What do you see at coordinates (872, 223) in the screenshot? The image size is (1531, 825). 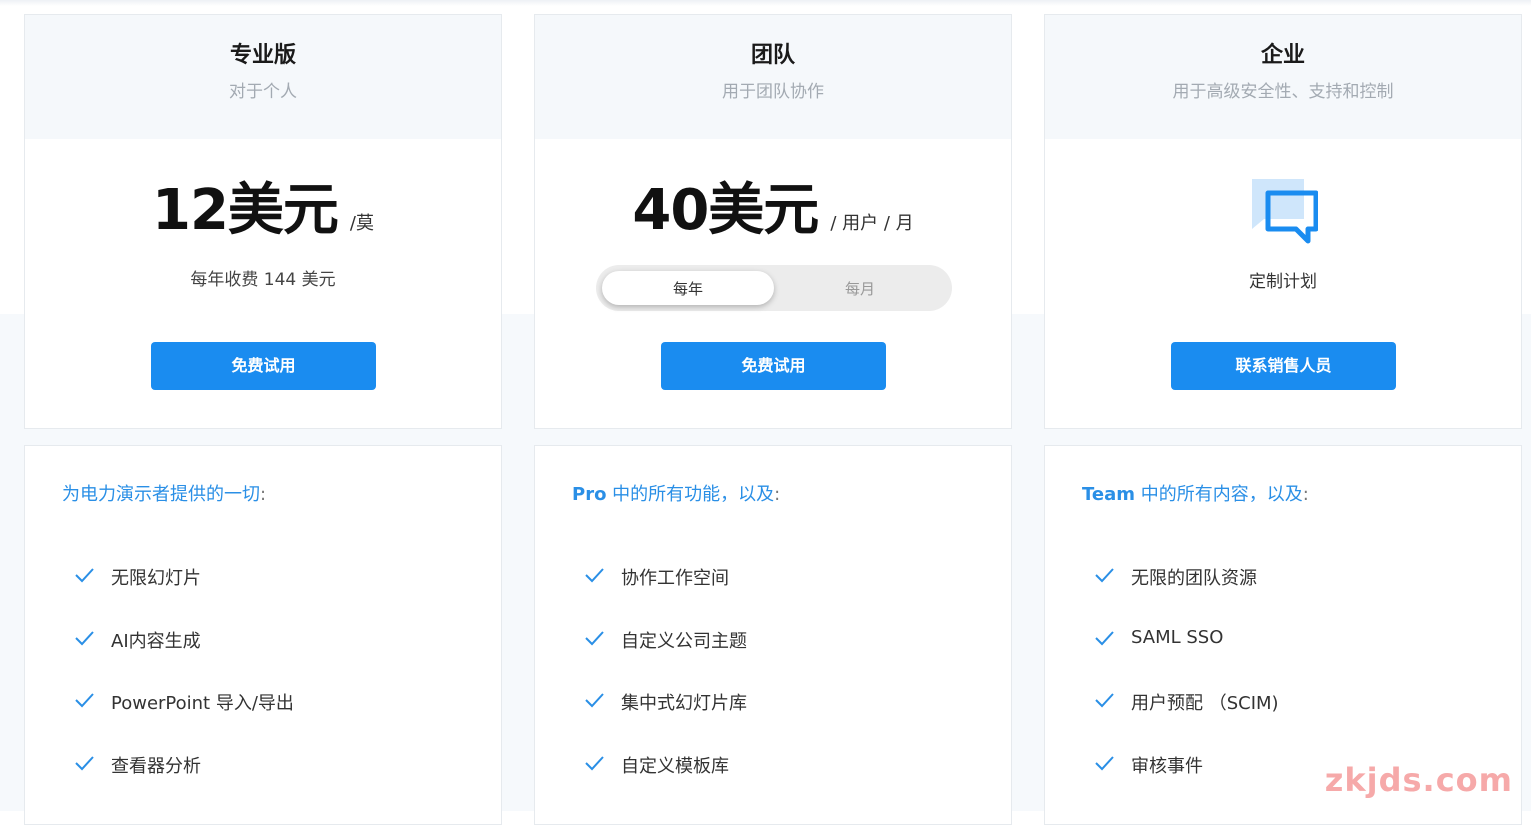 I see `price-unit: / 用户 / 月` at bounding box center [872, 223].